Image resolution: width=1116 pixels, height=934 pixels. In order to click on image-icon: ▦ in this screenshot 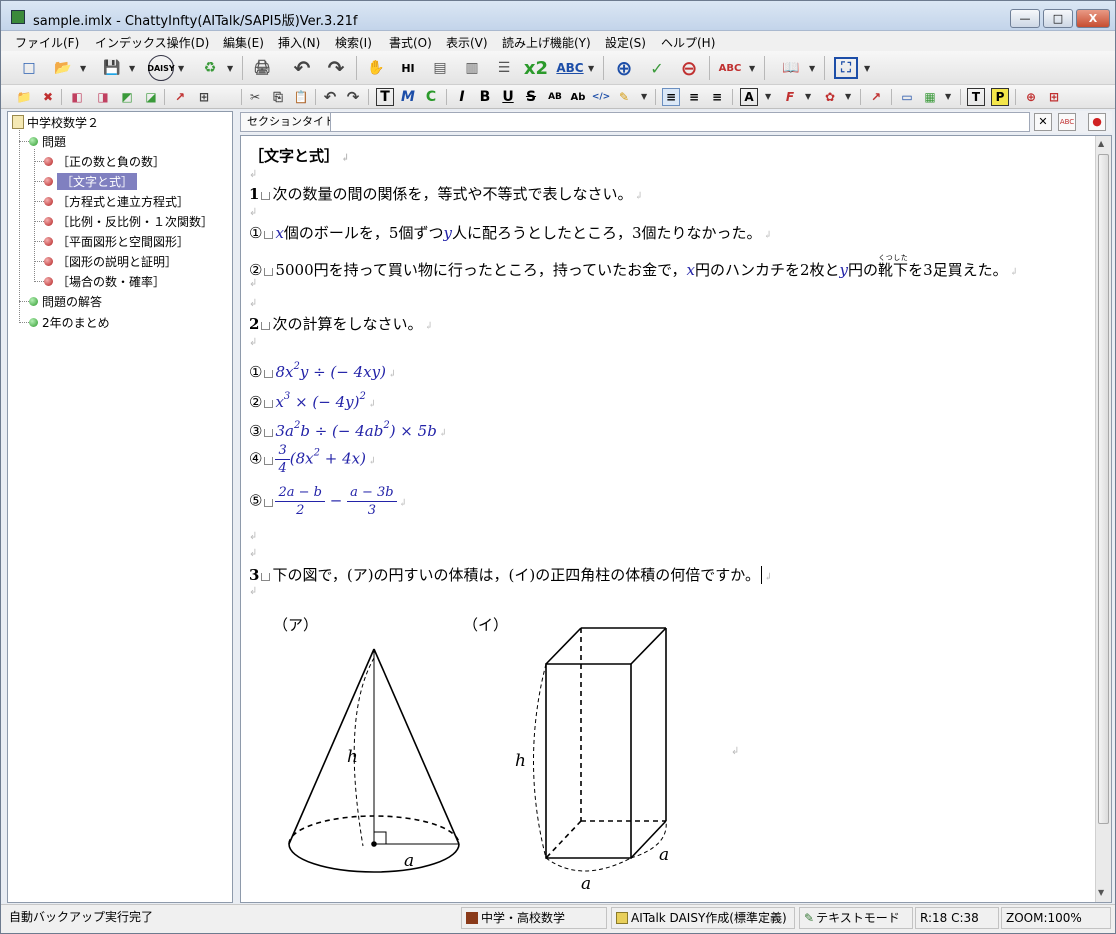, I will do `click(930, 97)`.